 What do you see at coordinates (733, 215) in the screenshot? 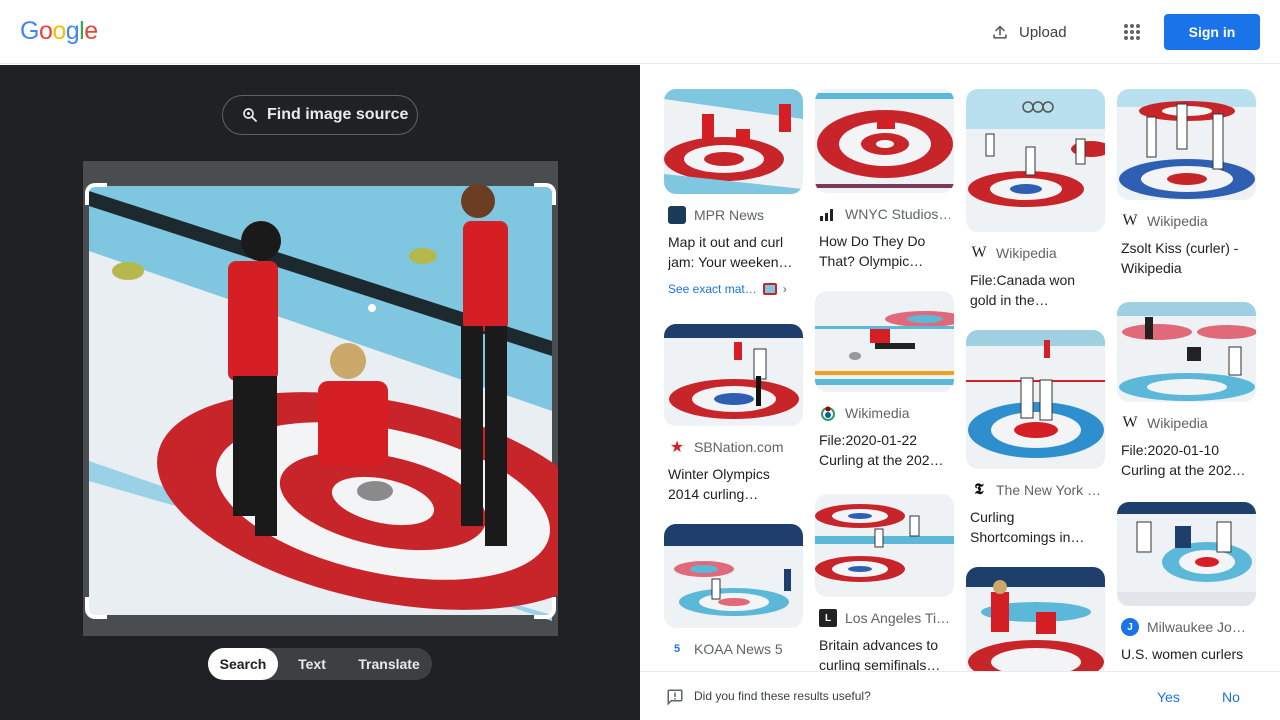
I see `result-source: MPR News` at bounding box center [733, 215].